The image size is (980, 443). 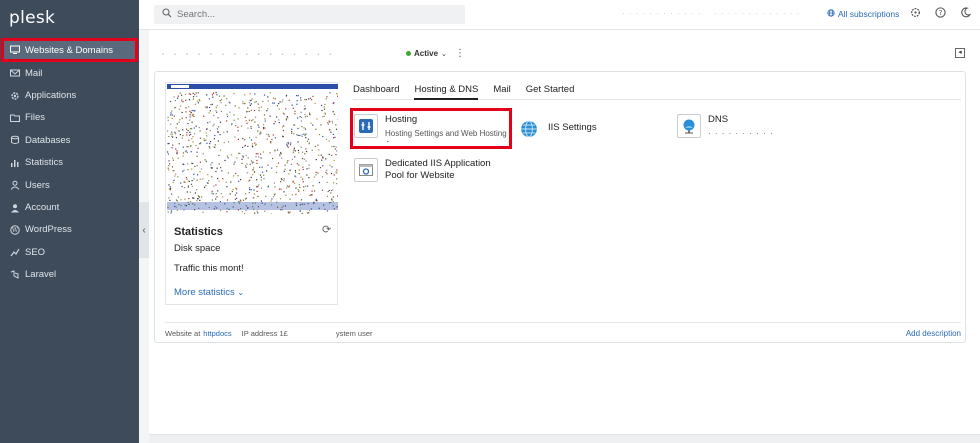 What do you see at coordinates (69, 73) in the screenshot?
I see `sidebar-item-mail: Mail` at bounding box center [69, 73].